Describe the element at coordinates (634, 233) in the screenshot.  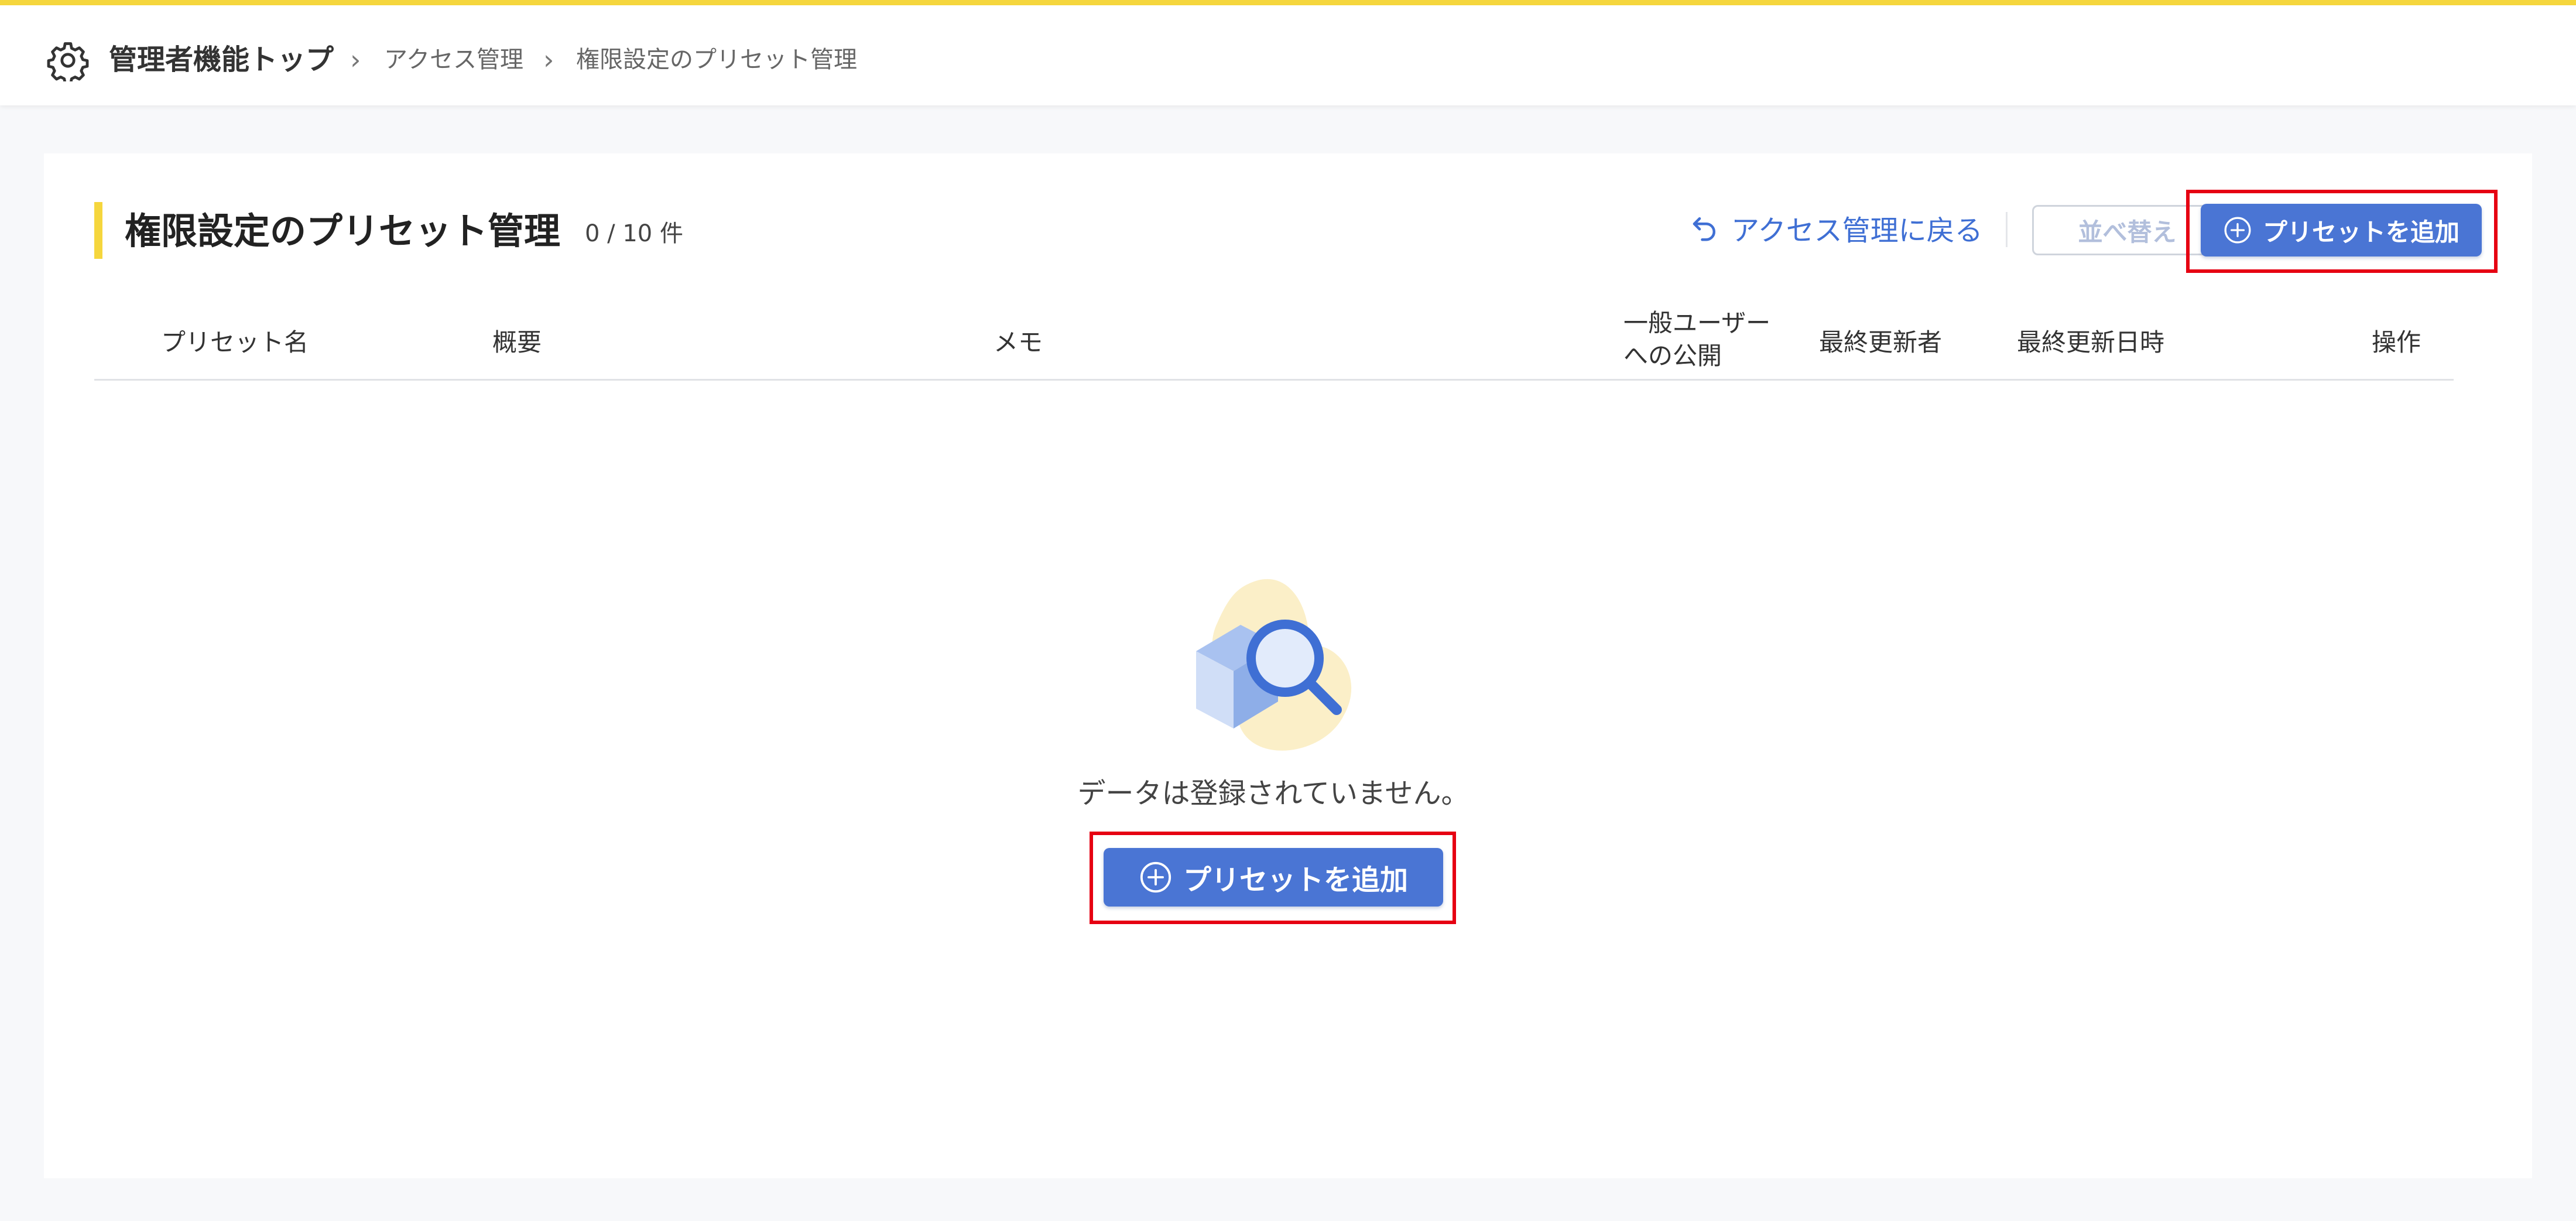
I see `preset-count: 0 / 10 件` at that location.